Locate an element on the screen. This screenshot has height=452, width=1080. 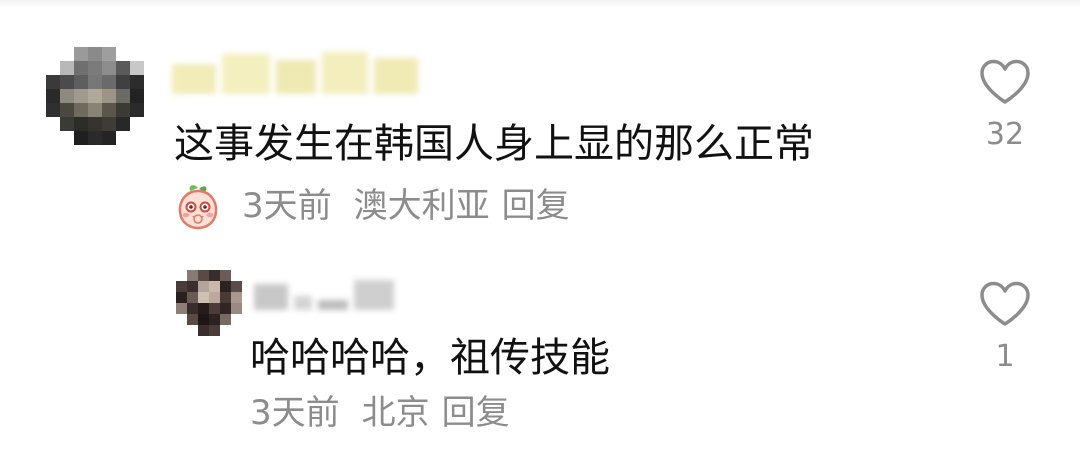
top-divider is located at coordinates (540, 4).